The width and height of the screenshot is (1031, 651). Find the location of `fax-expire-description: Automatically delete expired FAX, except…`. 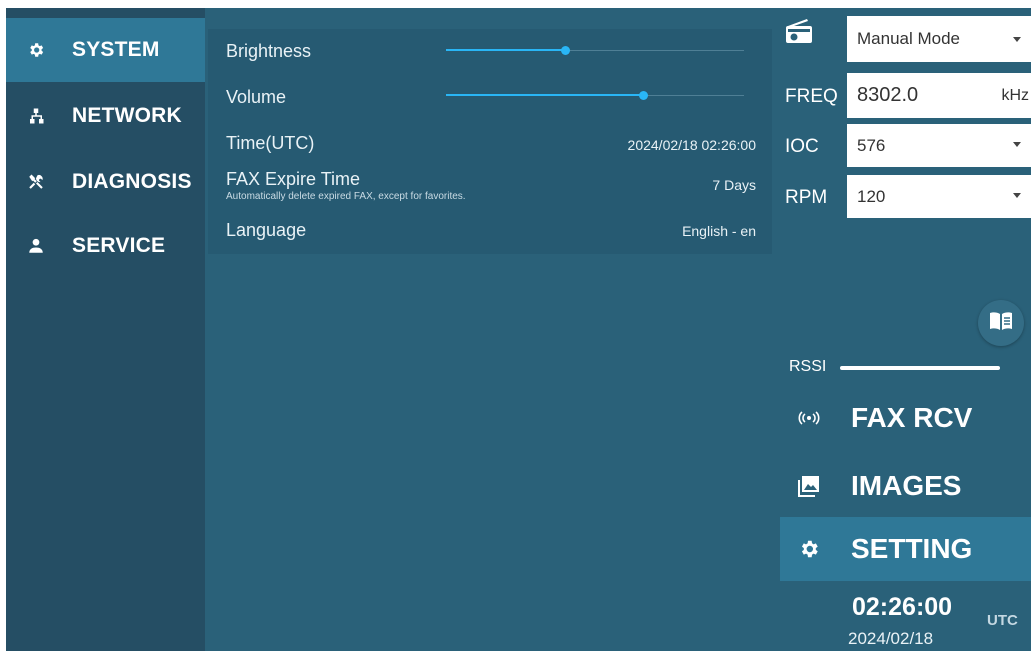

fax-expire-description: Automatically delete expired FAX, except… is located at coordinates (346, 196).